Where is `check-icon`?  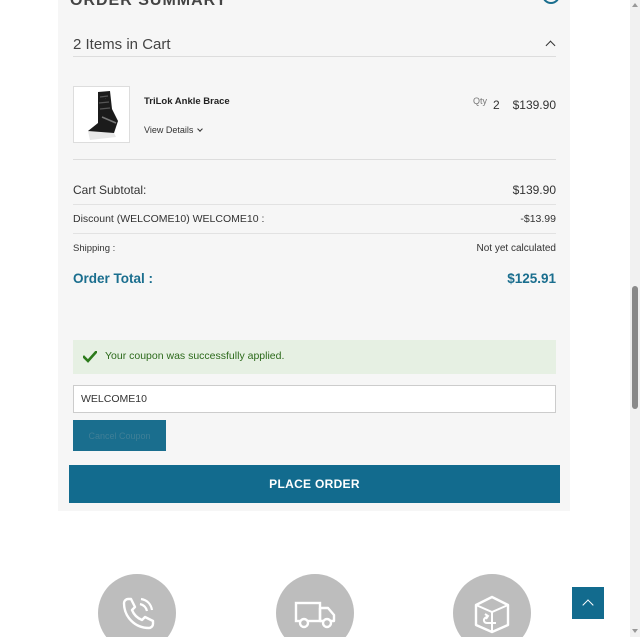 check-icon is located at coordinates (90, 357).